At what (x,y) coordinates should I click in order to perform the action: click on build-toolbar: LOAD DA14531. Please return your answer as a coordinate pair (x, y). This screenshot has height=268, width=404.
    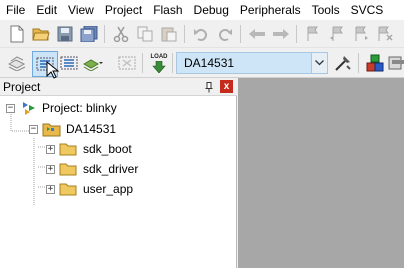
    Looking at the image, I should click on (202, 63).